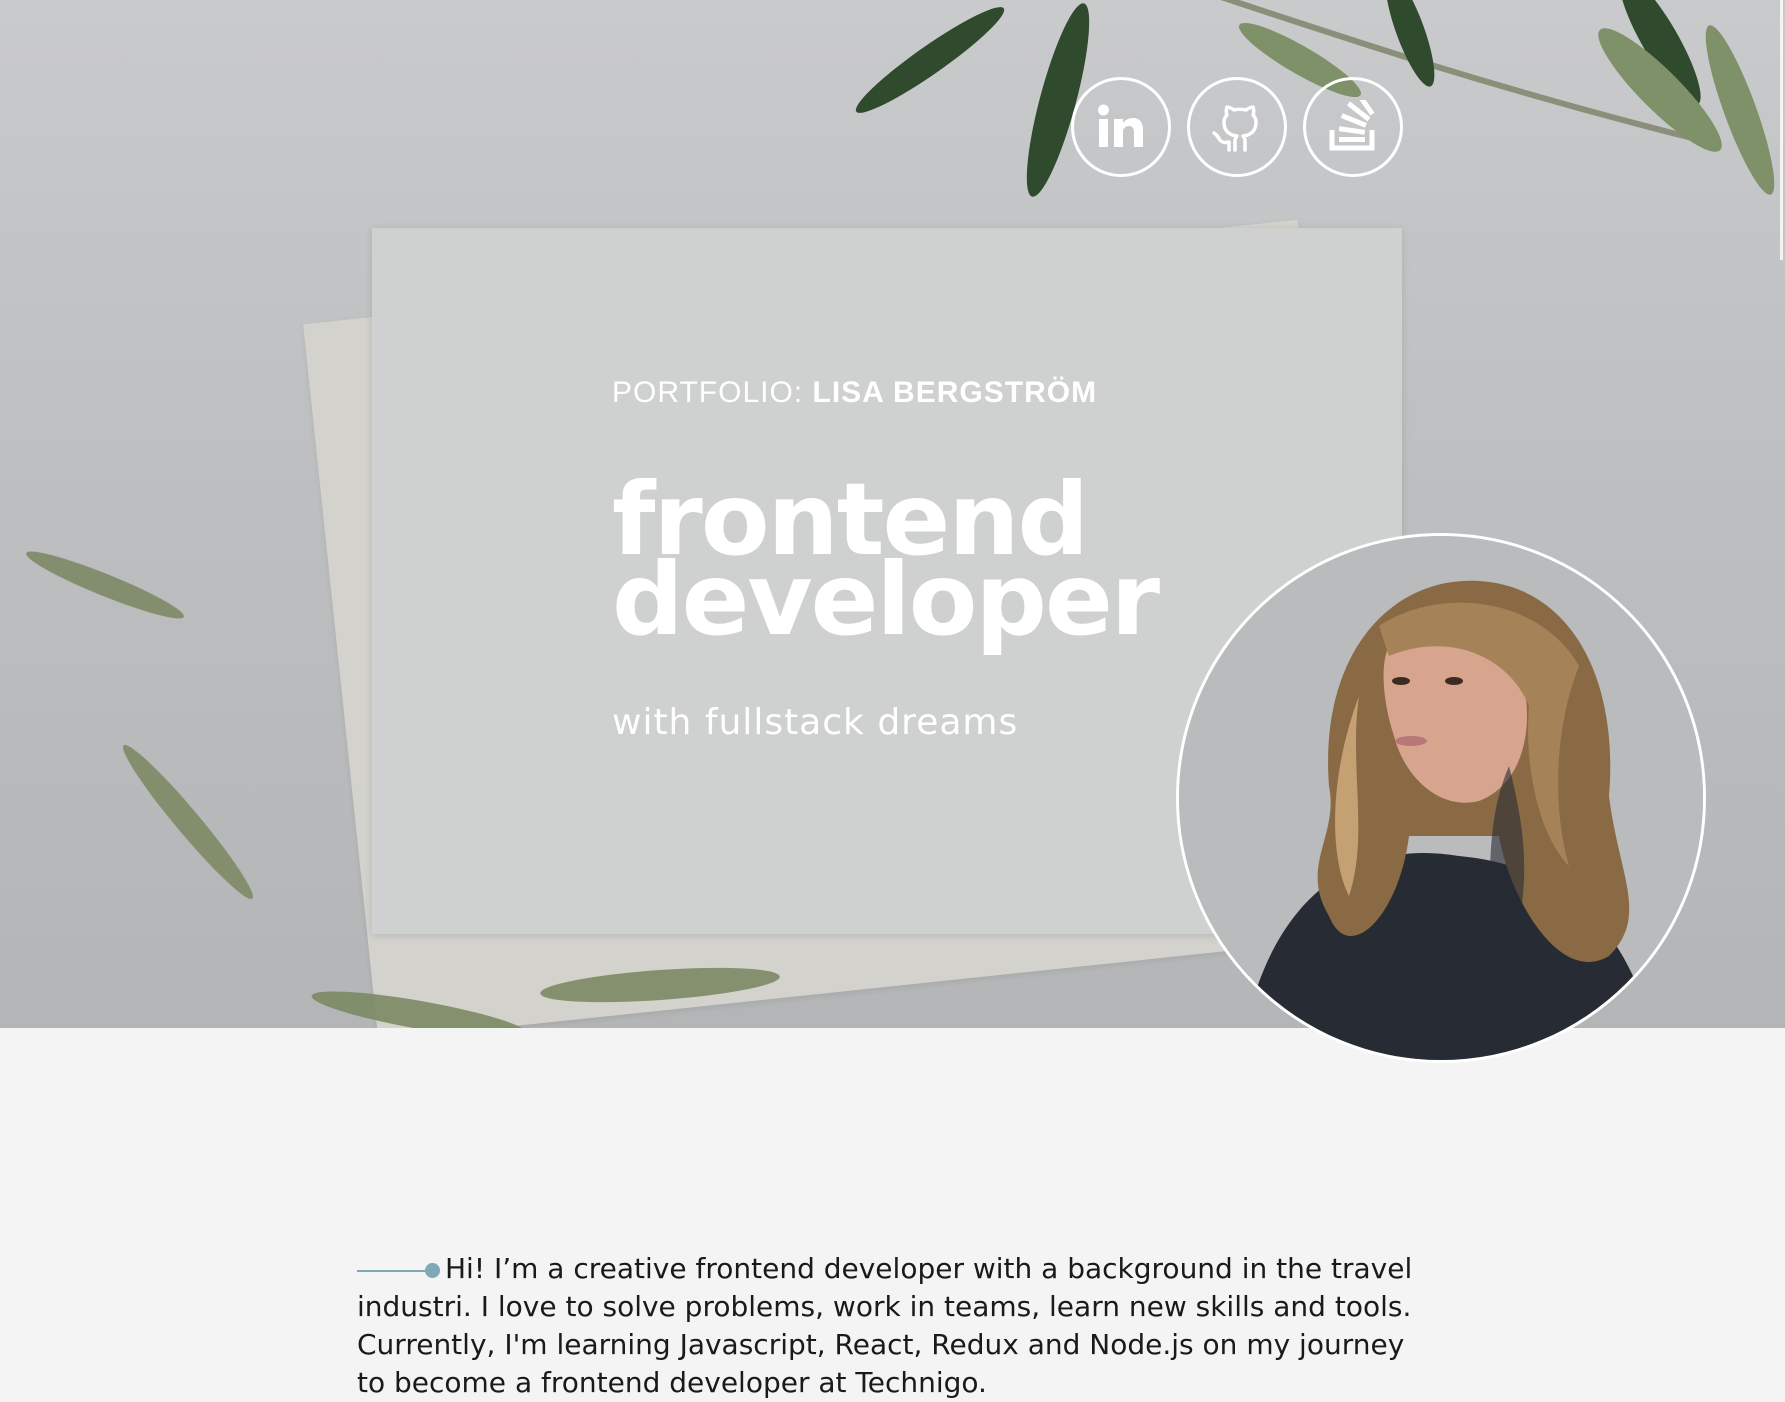 This screenshot has width=1785, height=1402. I want to click on portfolio-name: LISA BERGSTRÖM, so click(955, 392).